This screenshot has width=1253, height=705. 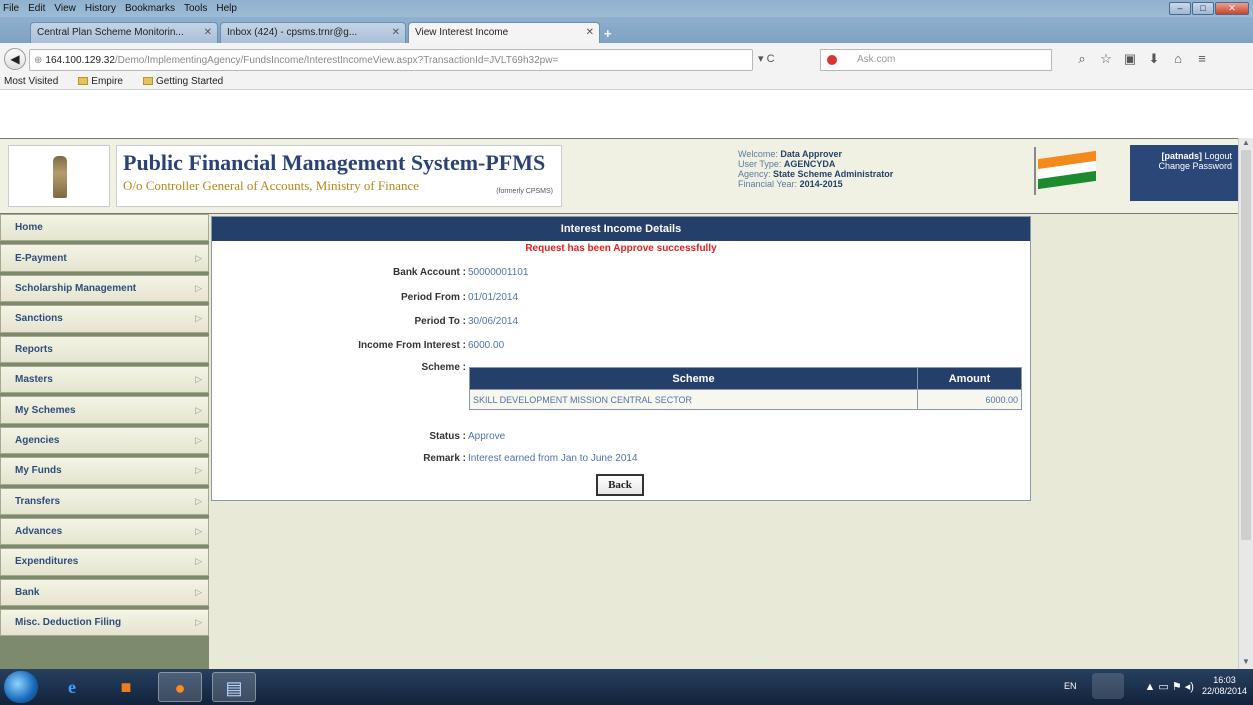 What do you see at coordinates (41, 258) in the screenshot?
I see `sidebar-item-label: E-Payment` at bounding box center [41, 258].